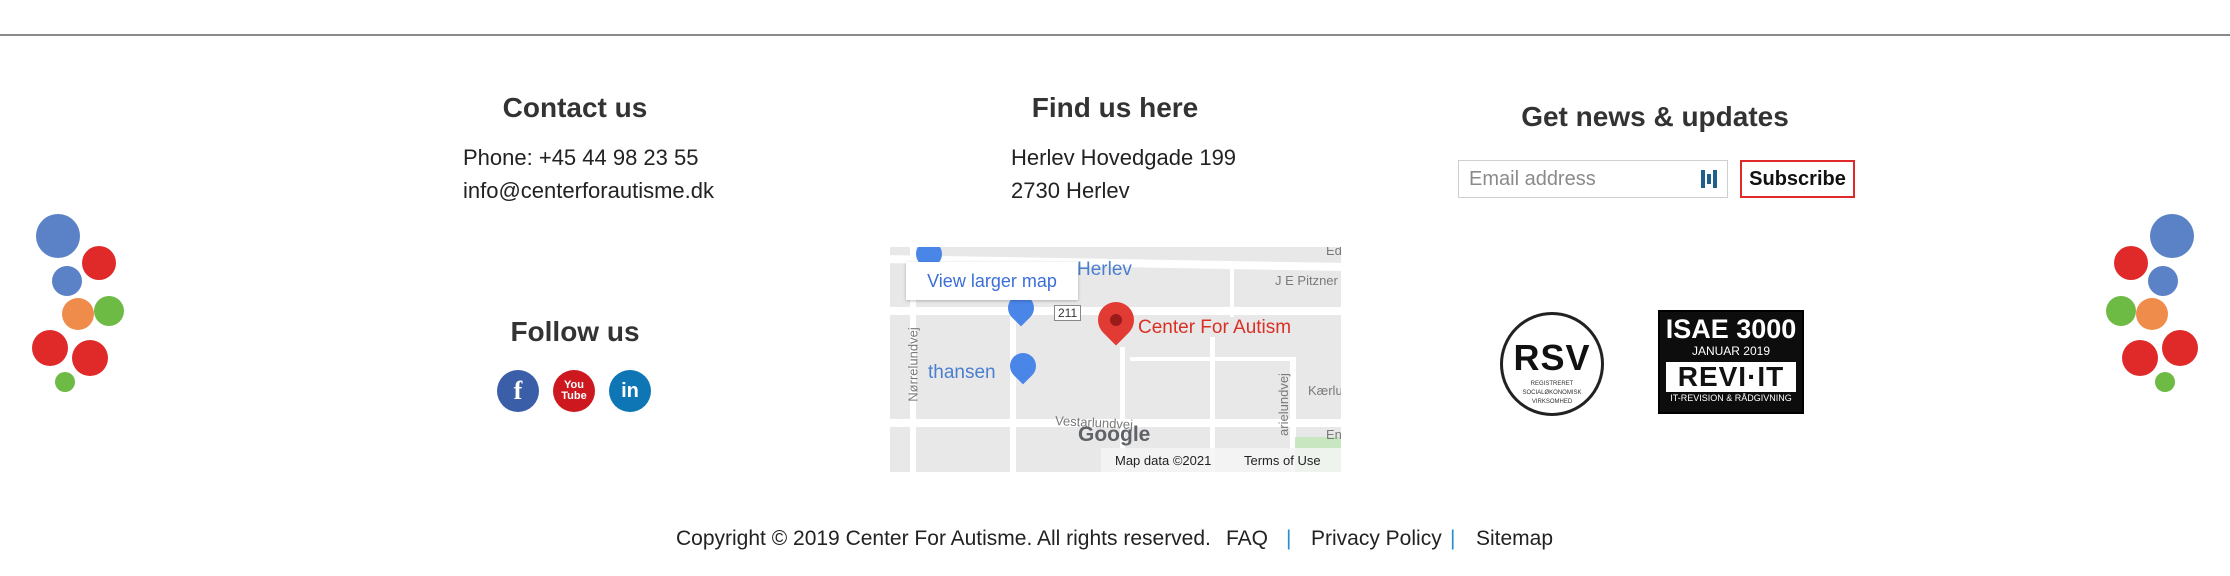 The image size is (2230, 576). I want to click on map-label-kaerlu: Kærlu, so click(1324, 390).